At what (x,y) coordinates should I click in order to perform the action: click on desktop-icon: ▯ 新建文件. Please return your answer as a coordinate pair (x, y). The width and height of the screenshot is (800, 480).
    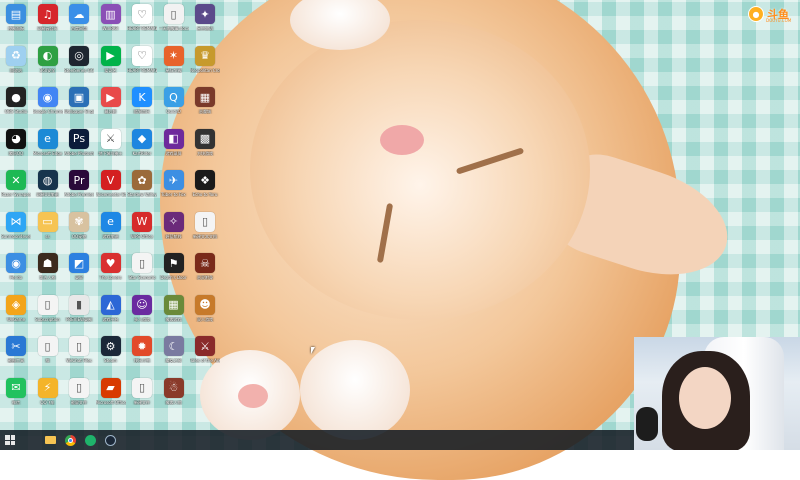
    Looking at the image, I should click on (142, 396).